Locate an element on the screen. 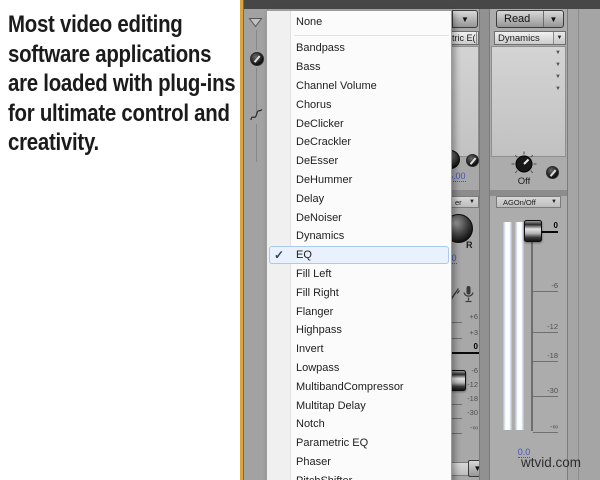 Image resolution: width=600 pixels, height=480 pixels. mic-input-icon is located at coordinates (468, 294).